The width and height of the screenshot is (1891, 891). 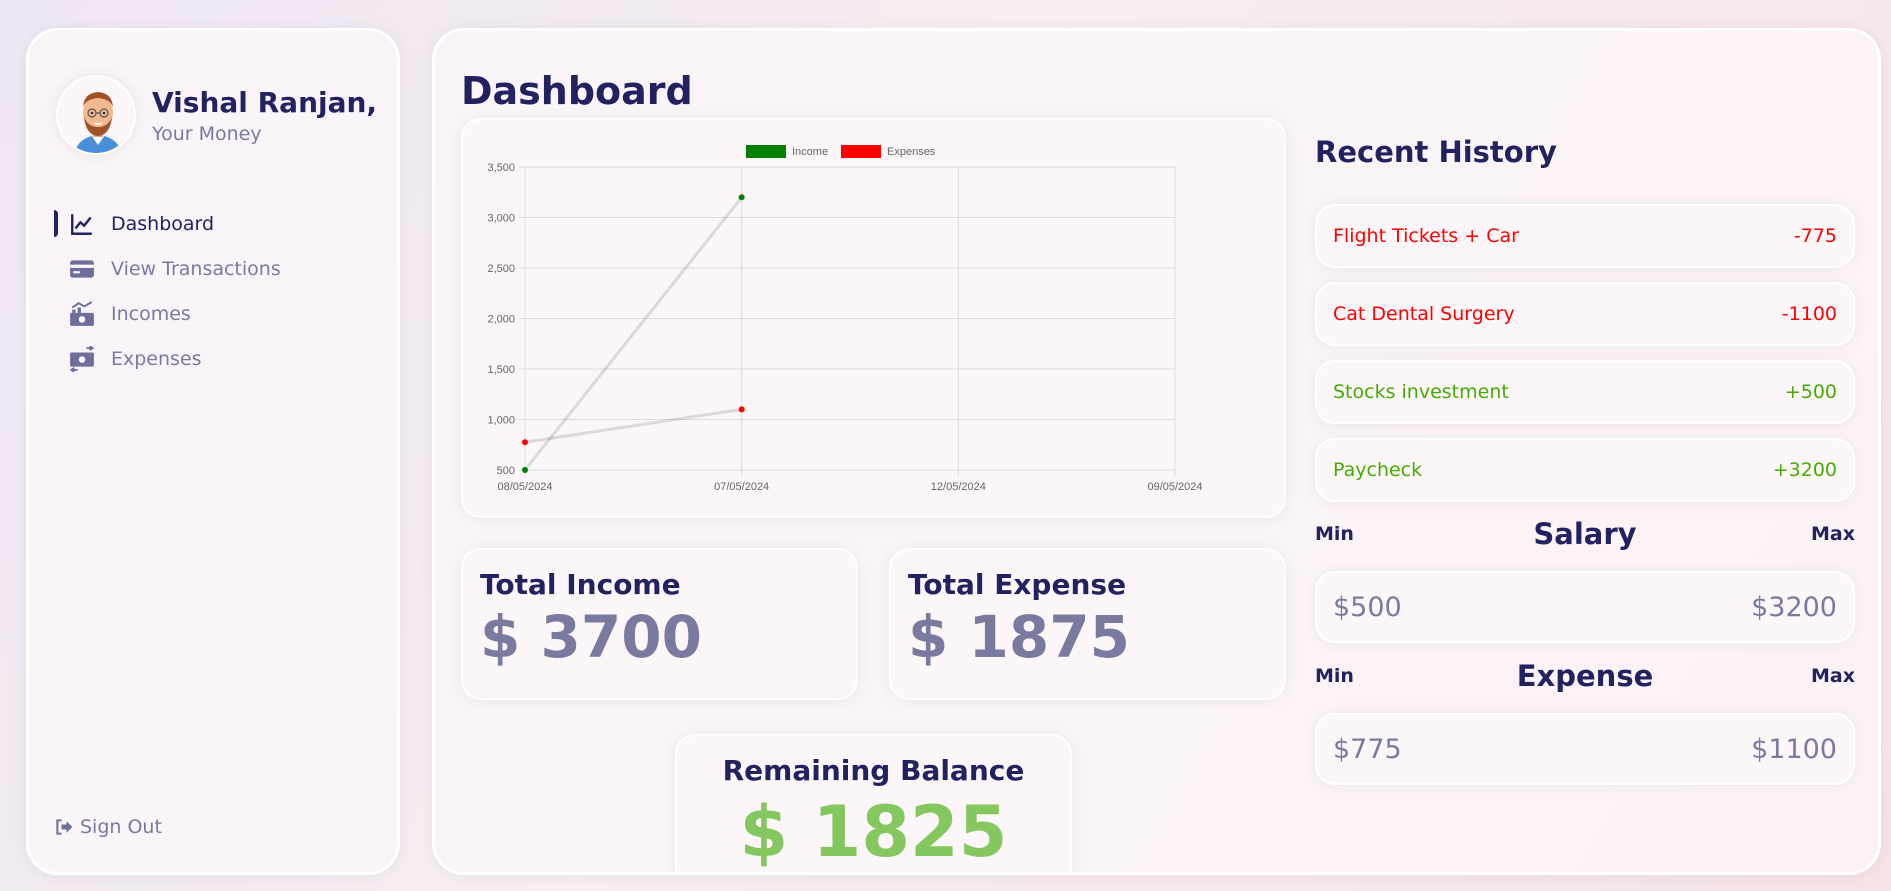 What do you see at coordinates (501, 168) in the screenshot?
I see `y-tick-label: 3,500` at bounding box center [501, 168].